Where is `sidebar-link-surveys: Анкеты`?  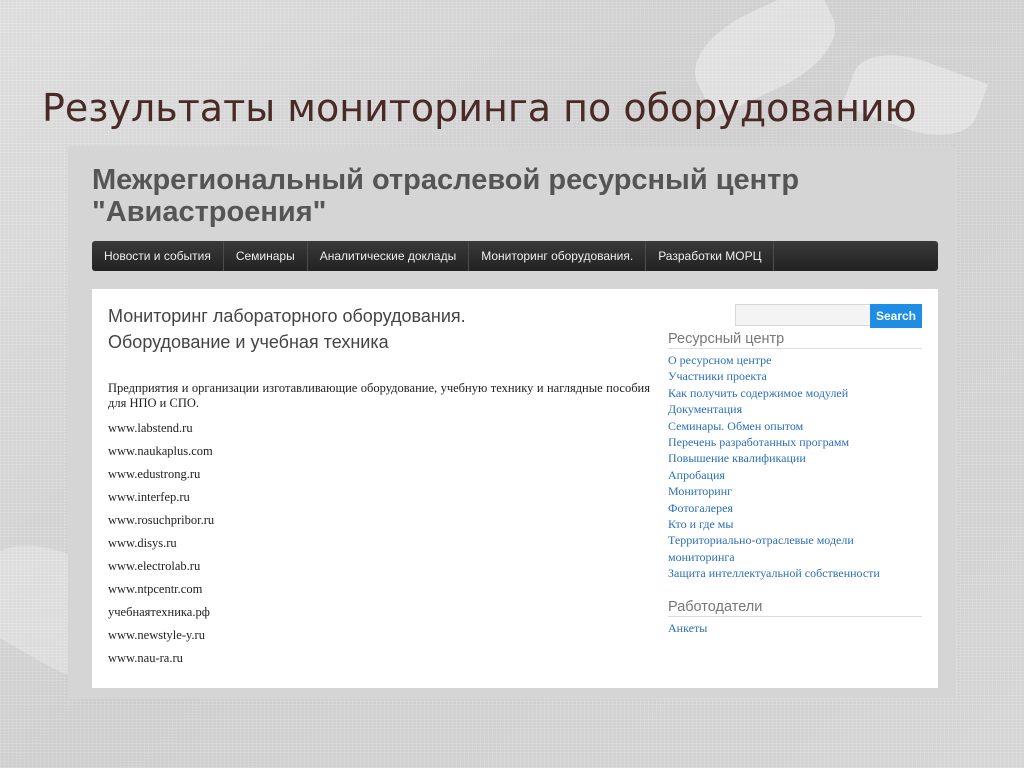 sidebar-link-surveys: Анкеты is located at coordinates (795, 628).